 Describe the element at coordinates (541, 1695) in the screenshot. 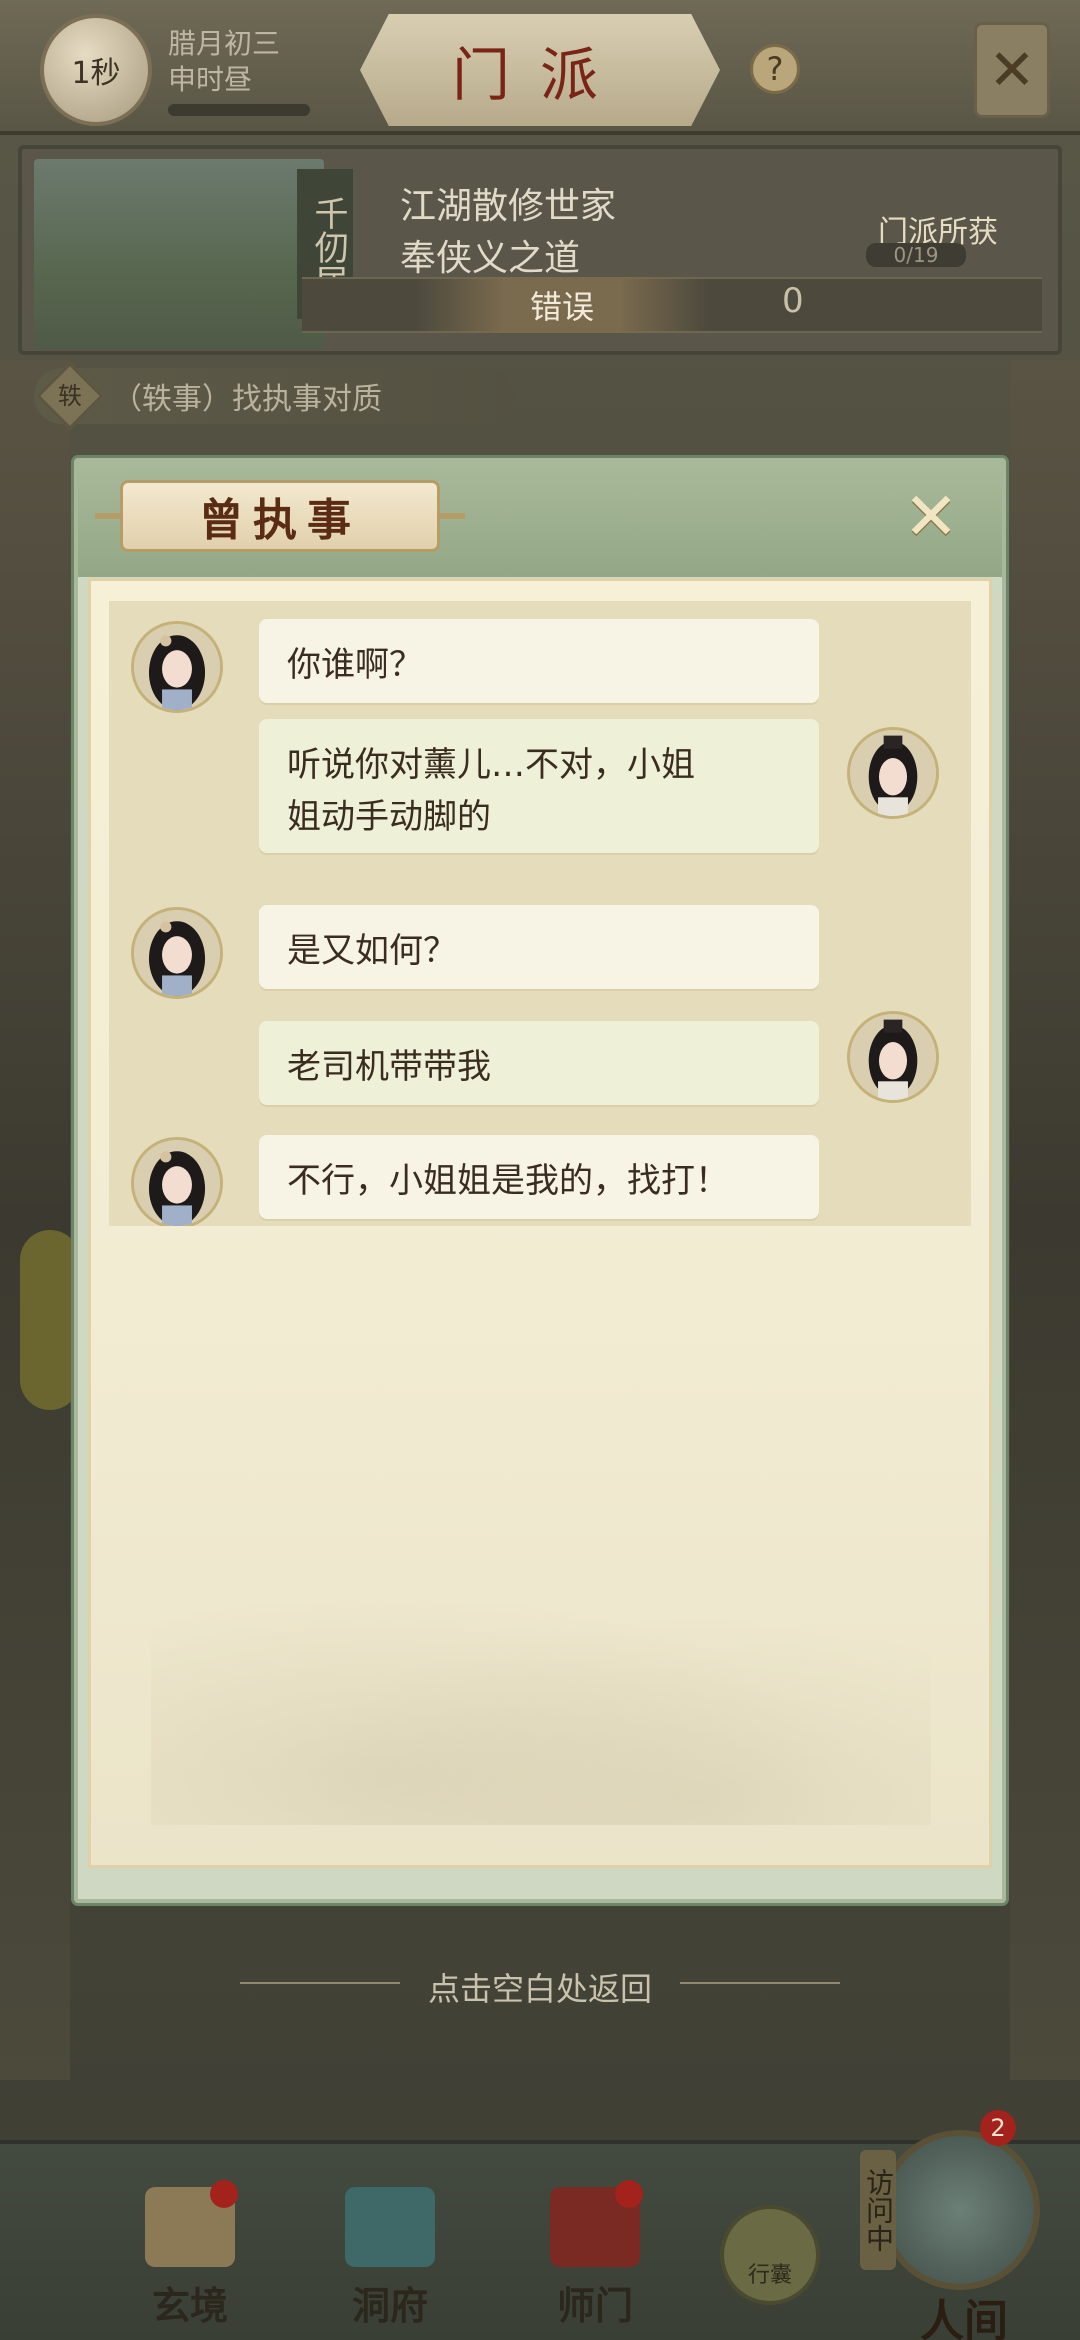

I see `landscape-decoration` at that location.